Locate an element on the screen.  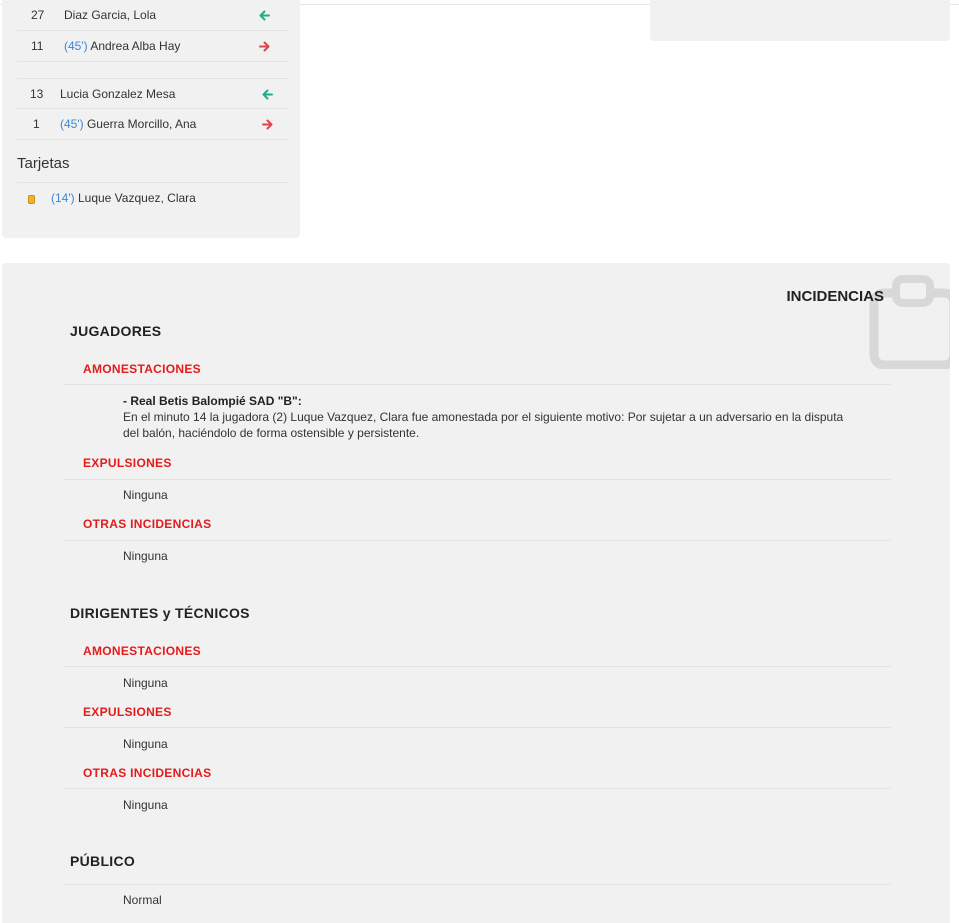
incidencias-title: INCIDENCIAS is located at coordinates (835, 296).